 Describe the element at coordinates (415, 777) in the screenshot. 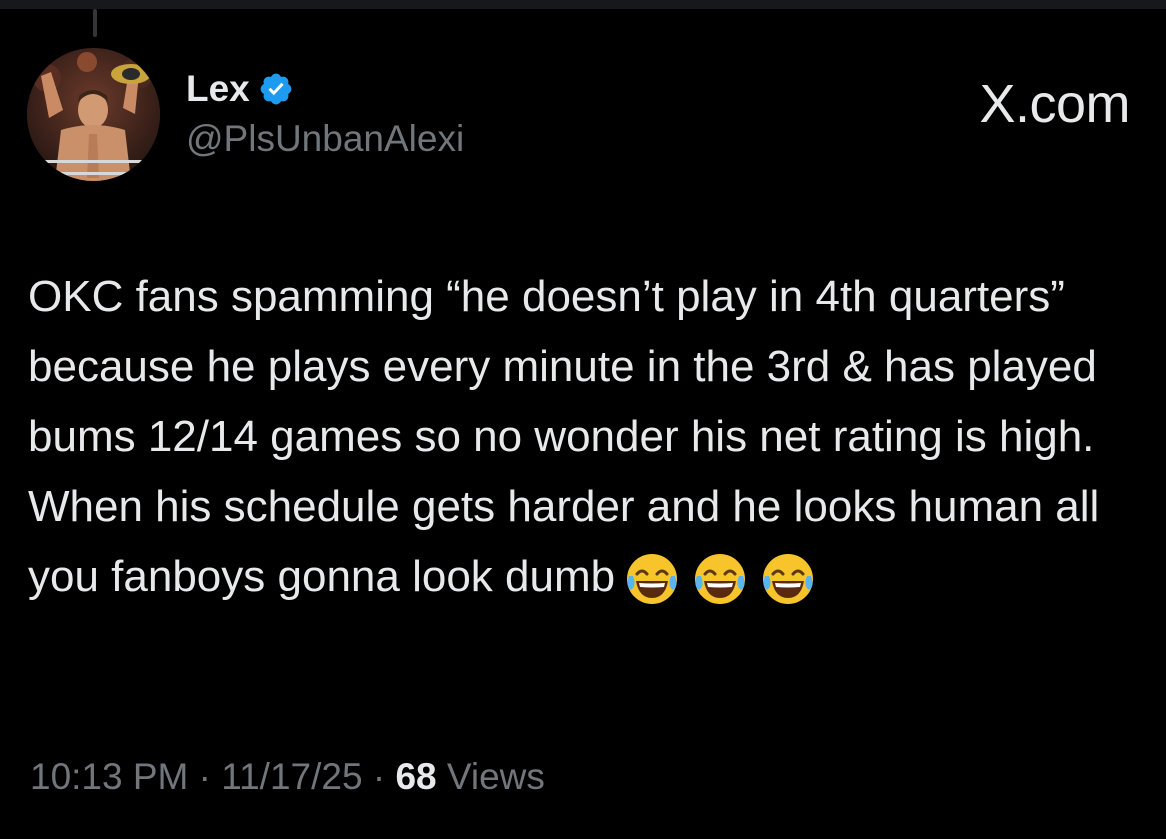

I see `views-count: 68` at that location.